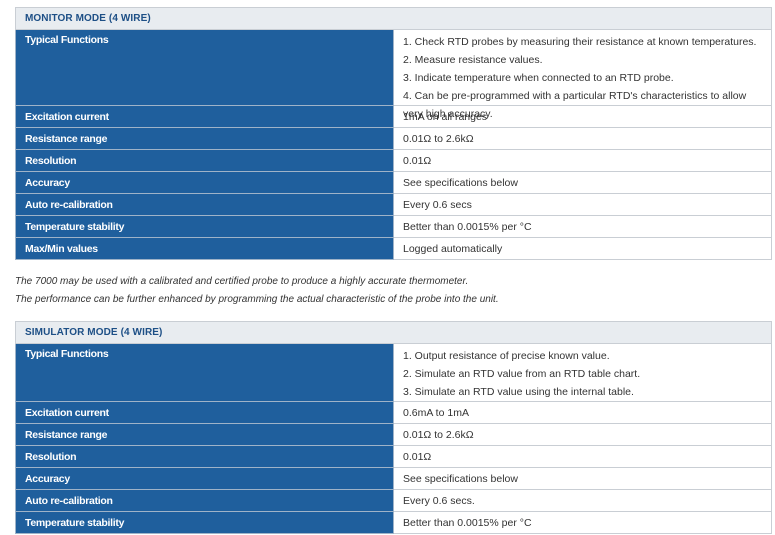 The image size is (775, 535). What do you see at coordinates (582, 204) in the screenshot?
I see `row-value: Every 0.6 secs` at bounding box center [582, 204].